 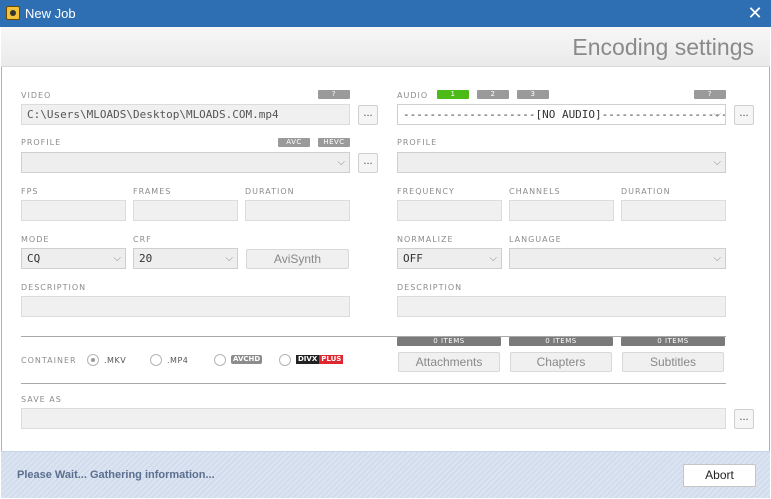 What do you see at coordinates (35, 239) in the screenshot?
I see `mode-label: MODE` at bounding box center [35, 239].